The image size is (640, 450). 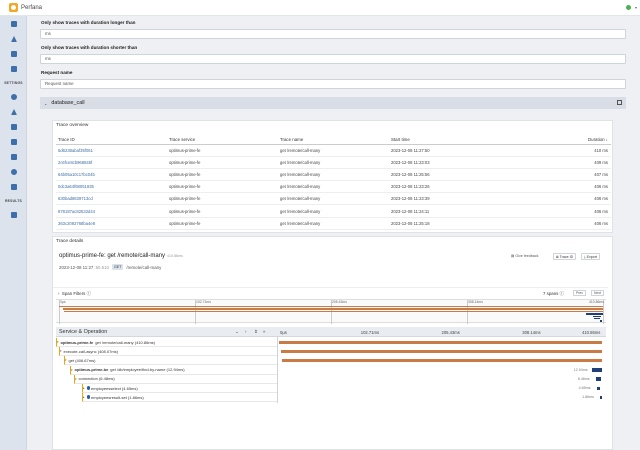 I want to click on span-row: ▾ connection (6.48ms) 6.48ms, so click(x=331, y=379).